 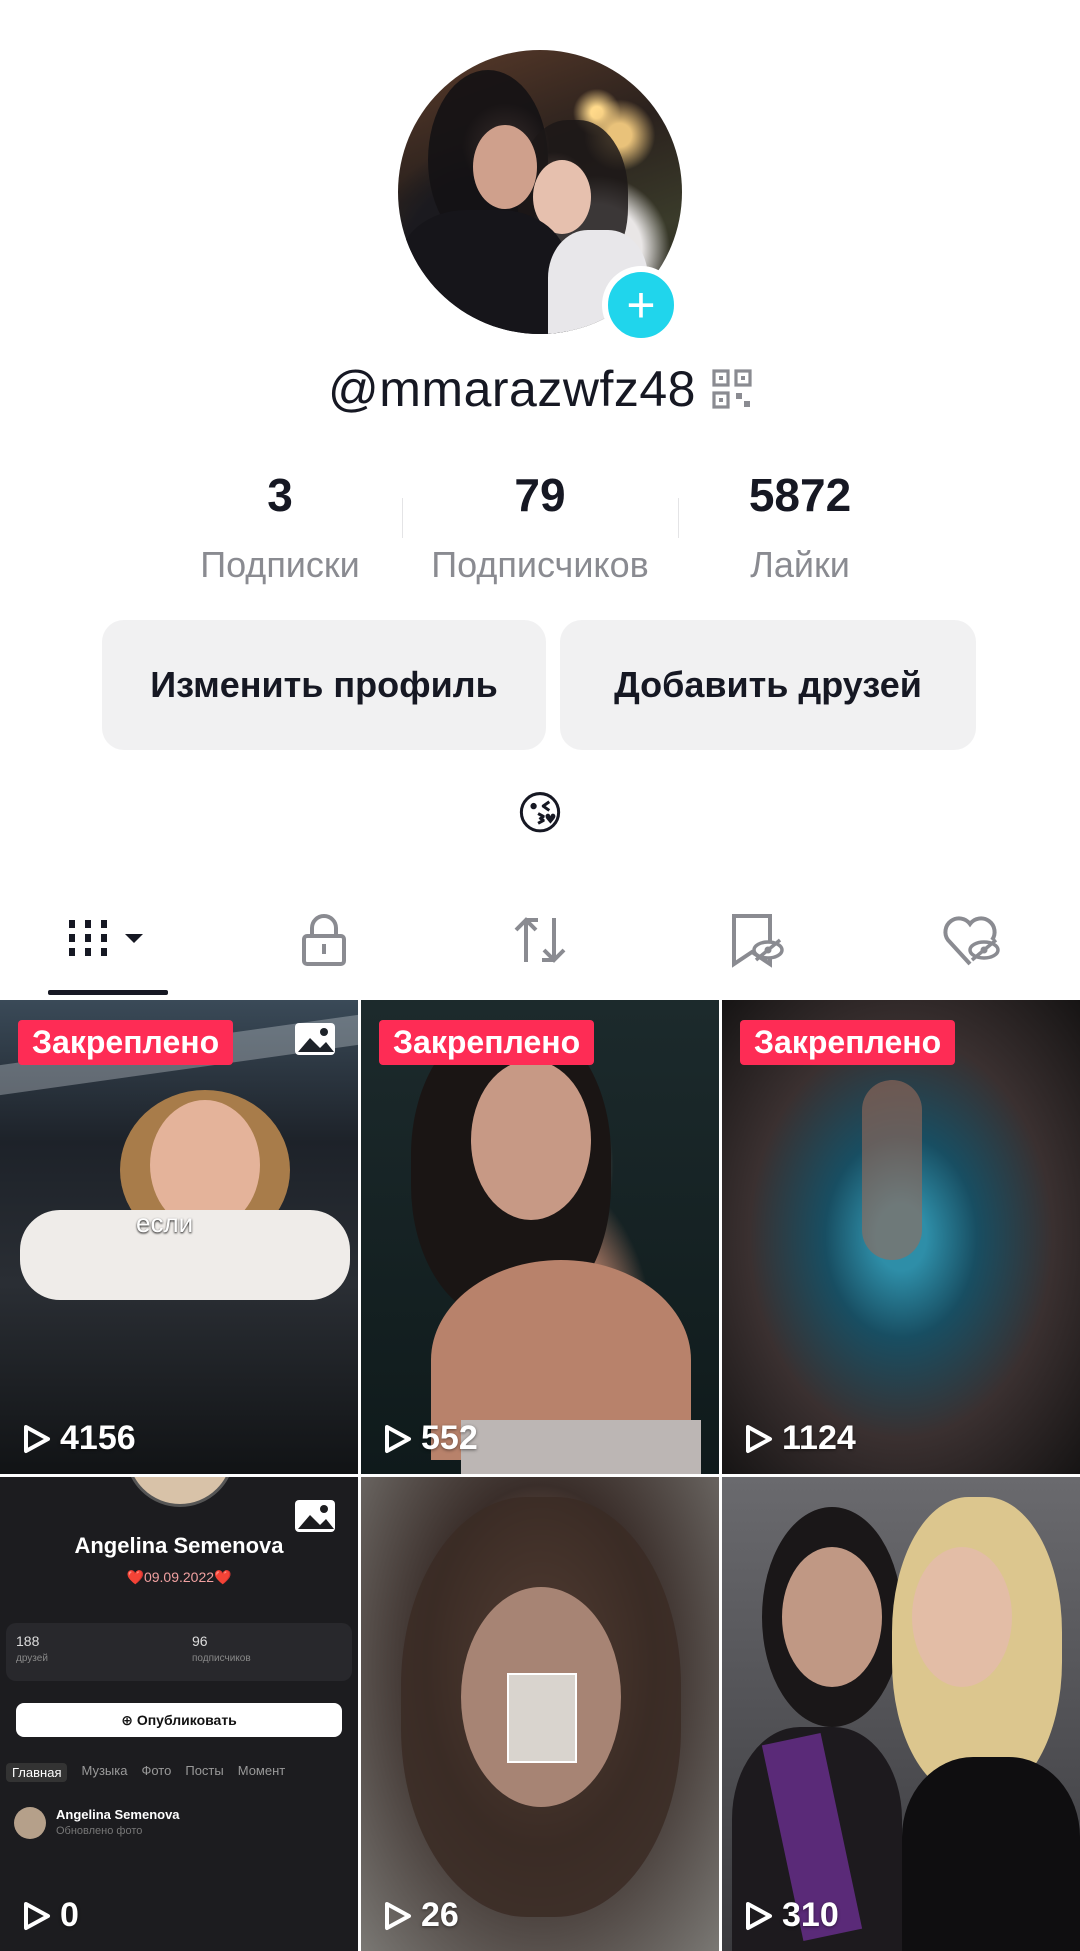 I want to click on view-count: 1124, so click(x=799, y=1438).